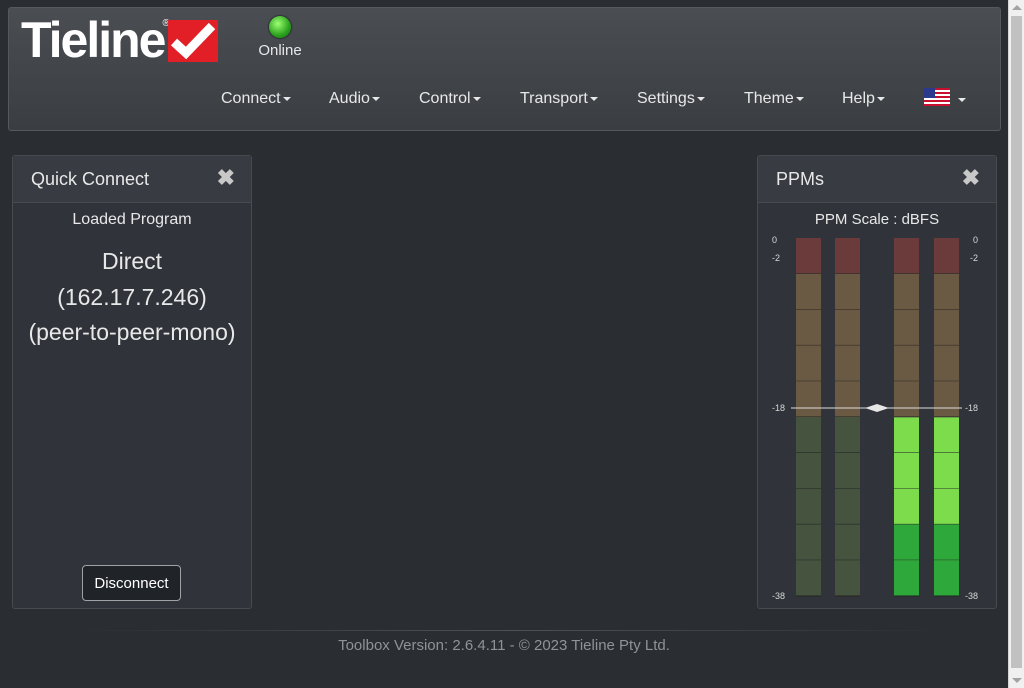  I want to click on nav-help-label: Help, so click(858, 98).